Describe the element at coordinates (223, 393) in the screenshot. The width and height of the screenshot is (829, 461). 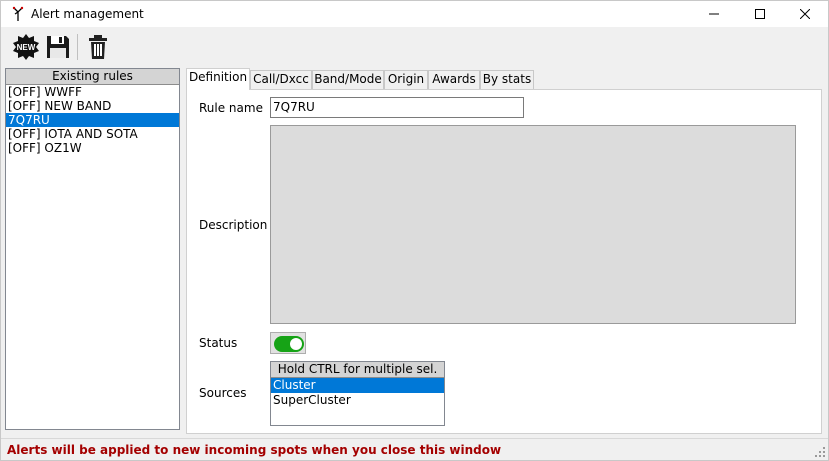
I see `sources-label: Sources` at that location.